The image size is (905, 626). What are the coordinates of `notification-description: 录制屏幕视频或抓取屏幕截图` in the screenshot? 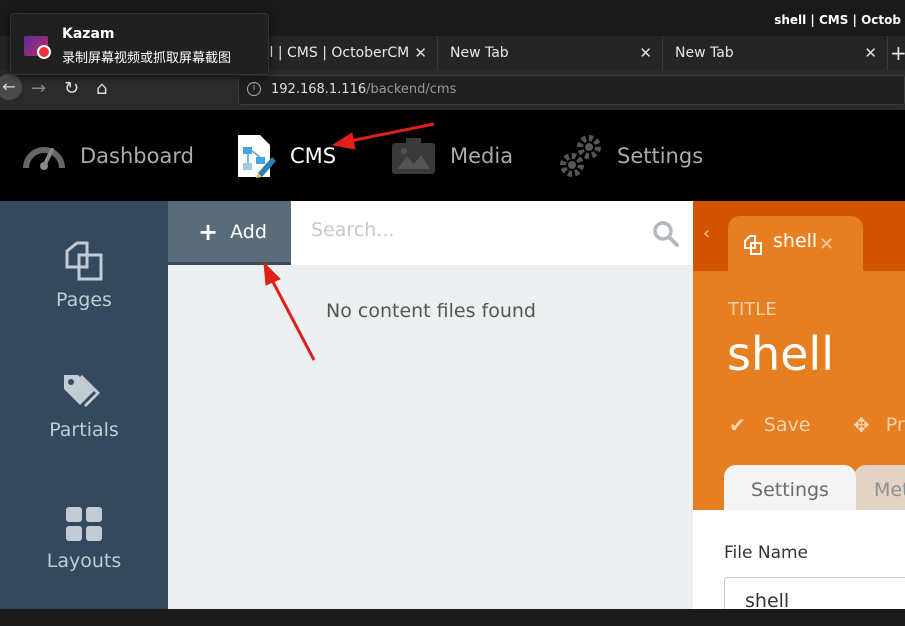 It's located at (147, 58).